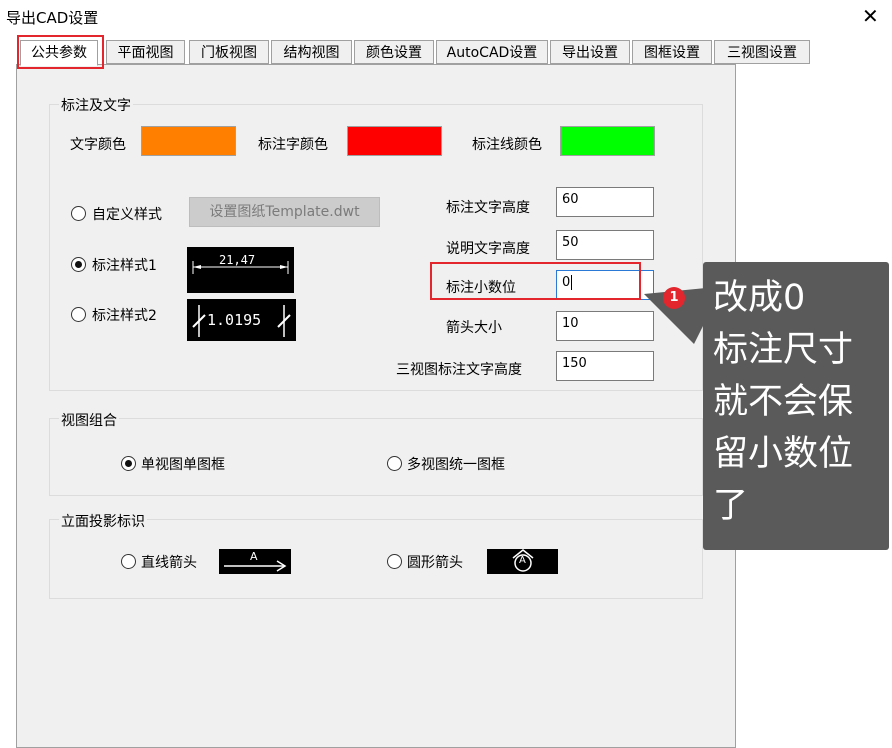 This screenshot has width=892, height=748. Describe the element at coordinates (52, 18) in the screenshot. I see `window-title: 导出CAD设置` at that location.